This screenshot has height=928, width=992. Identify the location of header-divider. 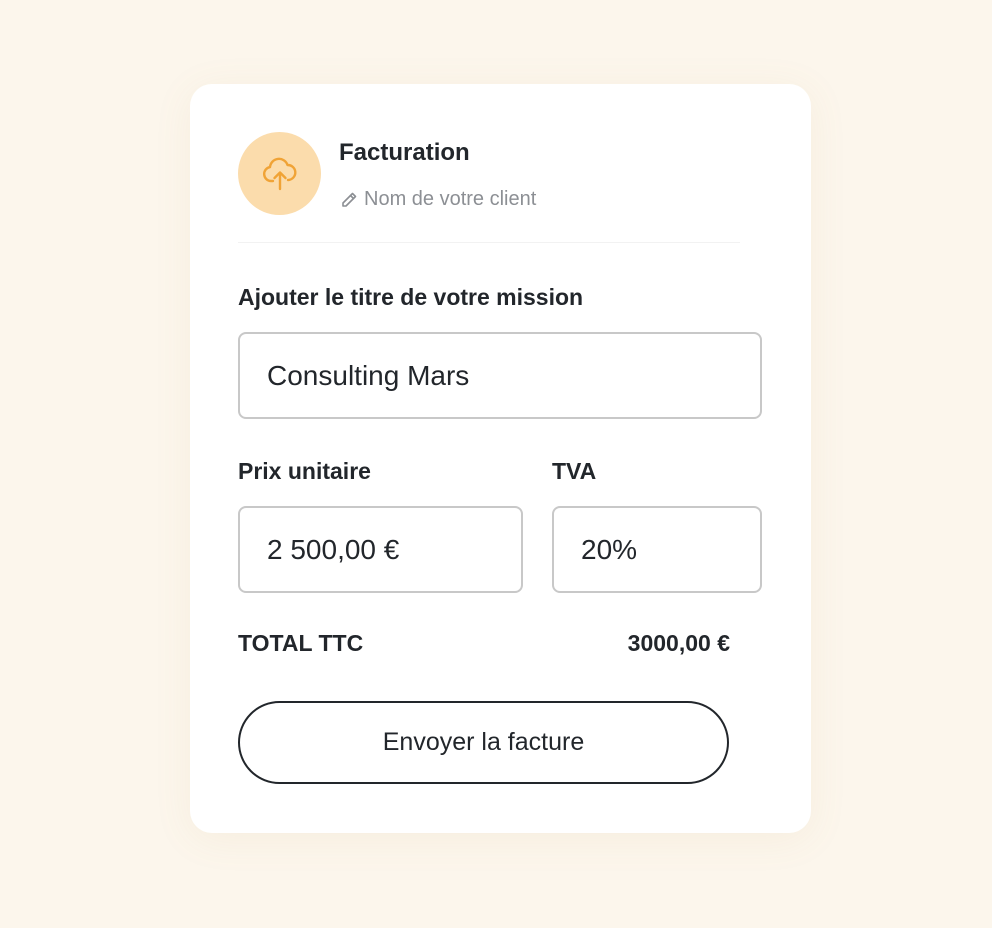
(489, 242).